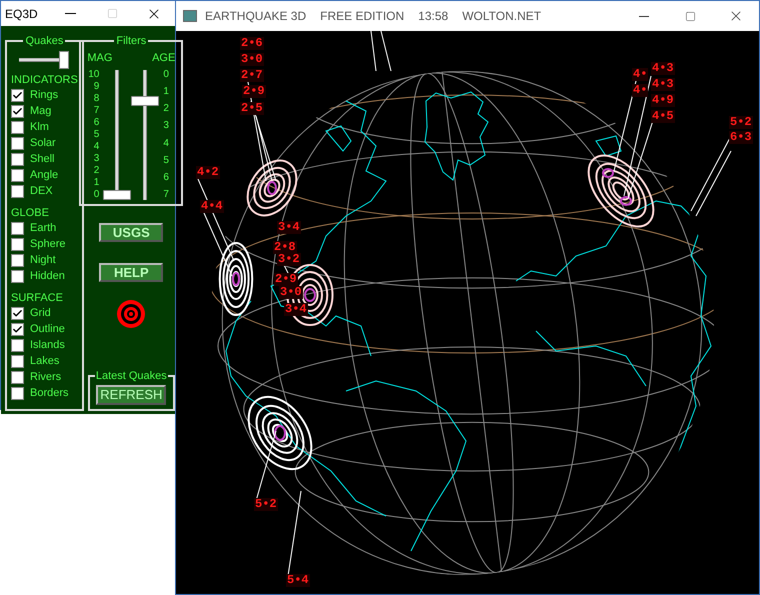 Image resolution: width=760 pixels, height=595 pixels. Describe the element at coordinates (131, 232) in the screenshot. I see `panel-button: USGS` at that location.